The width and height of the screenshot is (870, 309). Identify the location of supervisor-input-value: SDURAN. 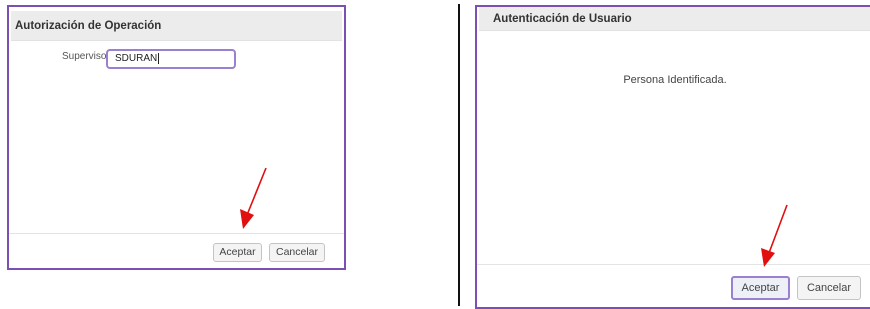
(136, 58).